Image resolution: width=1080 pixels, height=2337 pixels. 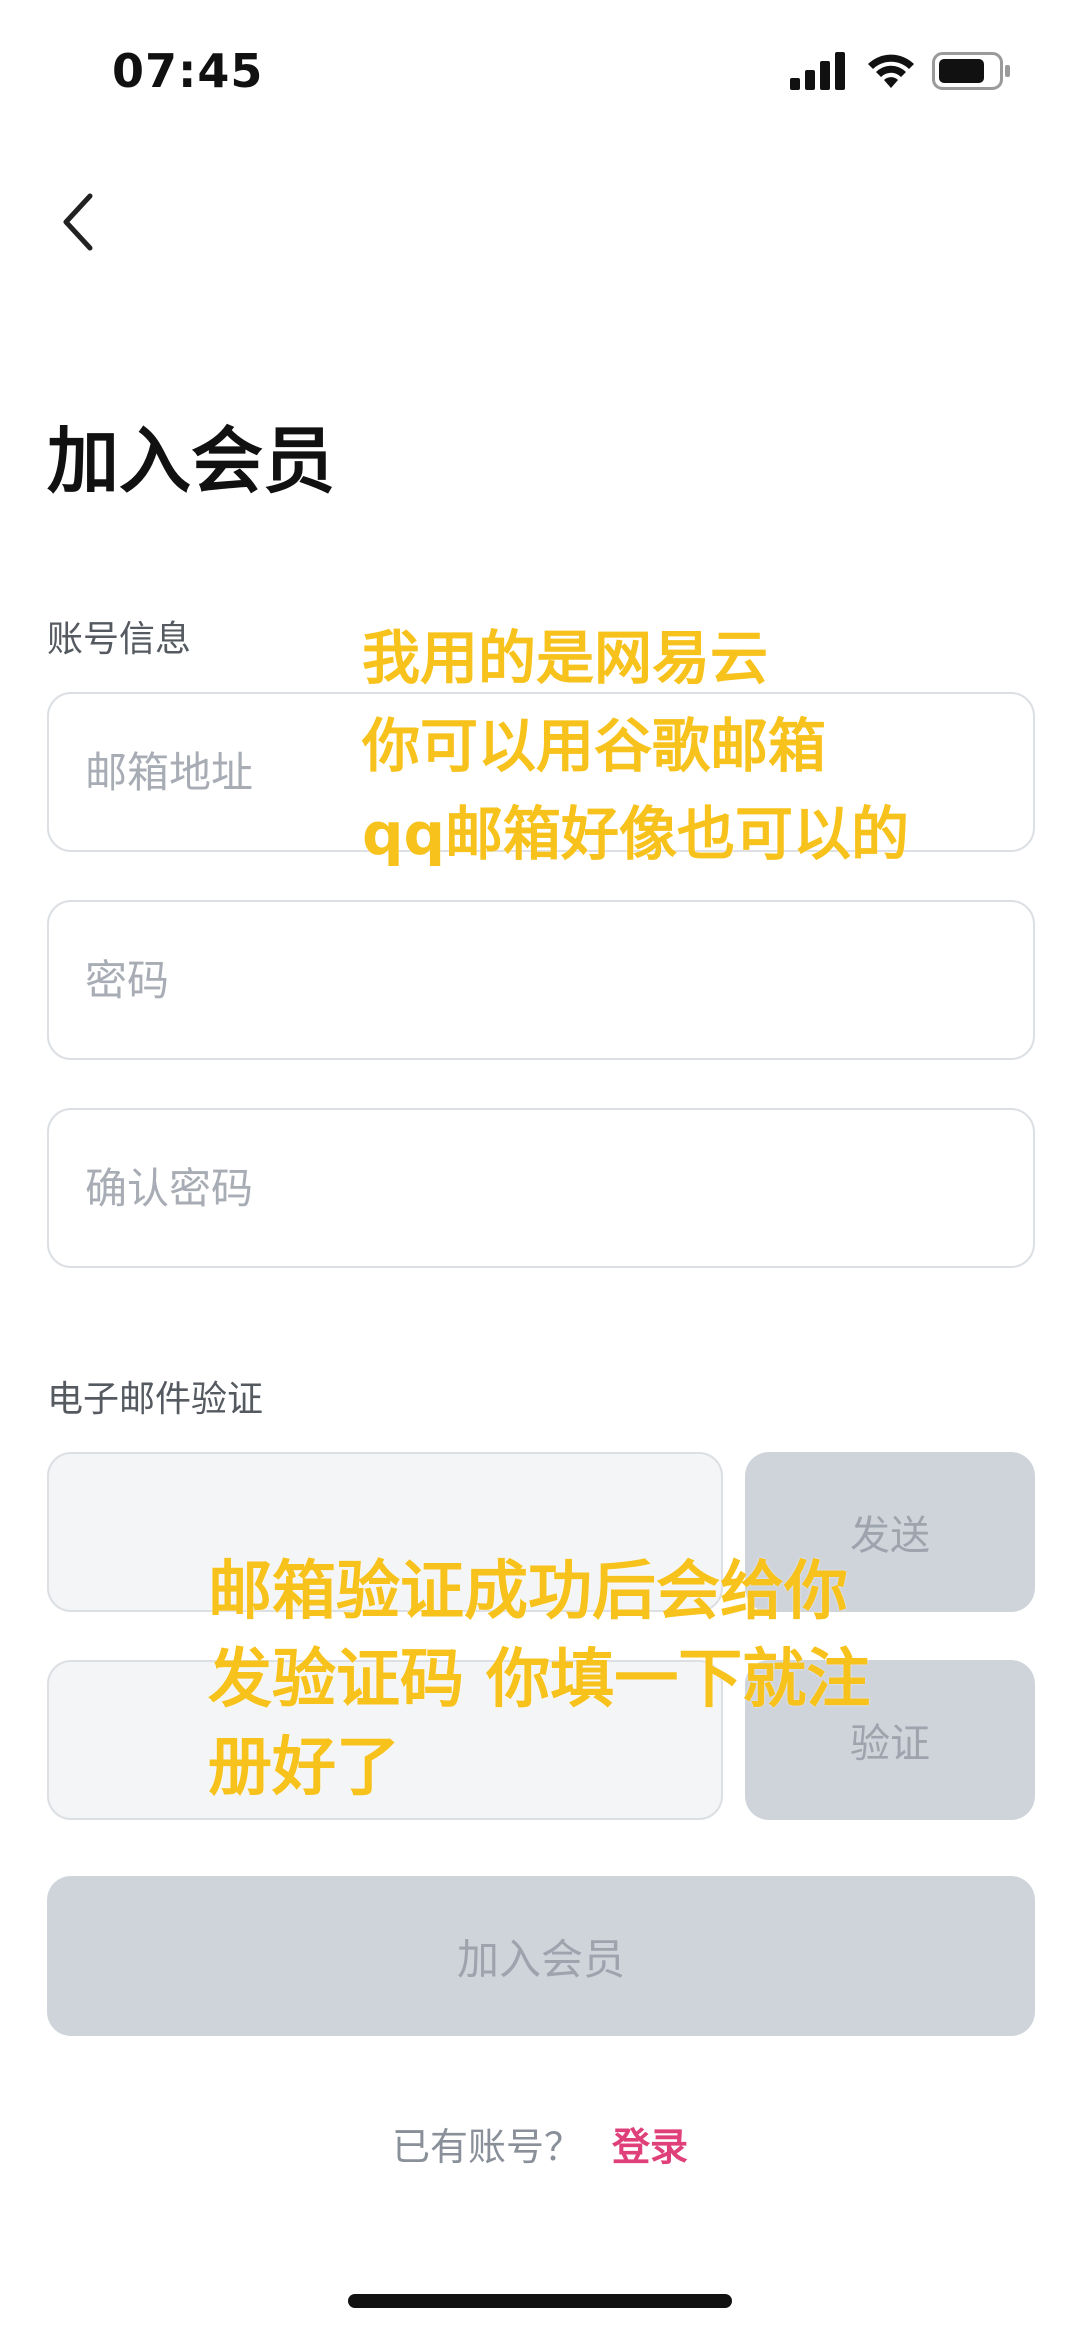 I want to click on annotation-top: 我用的是网易云 你可以用谷歌邮箱 qq邮箱好像也可以的, so click(x=712, y=746).